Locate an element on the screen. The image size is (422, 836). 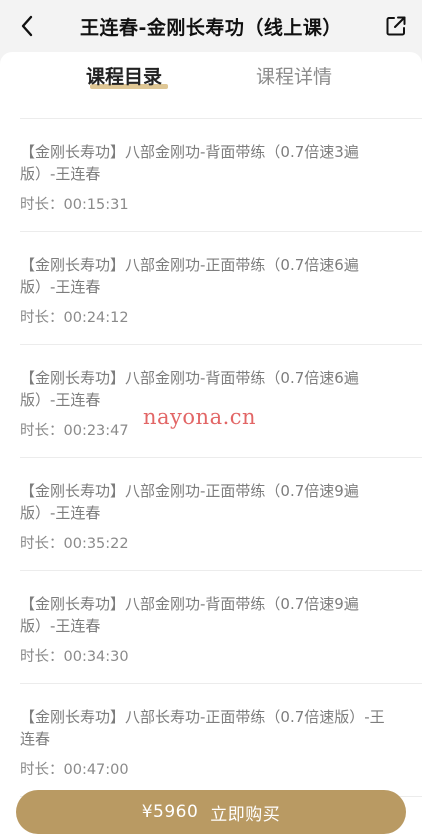
page-title: 王连春-金刚长寿功（线上课） is located at coordinates (211, 27).